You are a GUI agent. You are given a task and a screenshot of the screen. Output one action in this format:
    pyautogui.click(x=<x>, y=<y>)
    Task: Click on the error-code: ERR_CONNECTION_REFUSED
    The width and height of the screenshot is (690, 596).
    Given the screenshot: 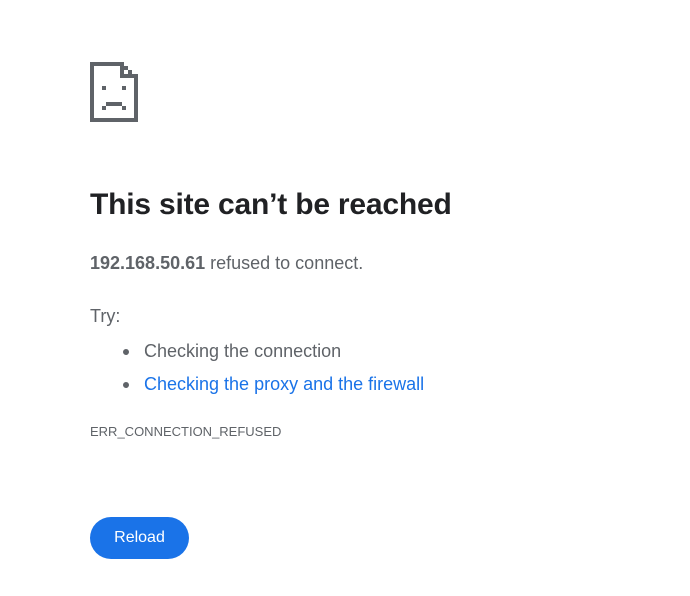 What is the action you would take?
    pyautogui.click(x=186, y=431)
    